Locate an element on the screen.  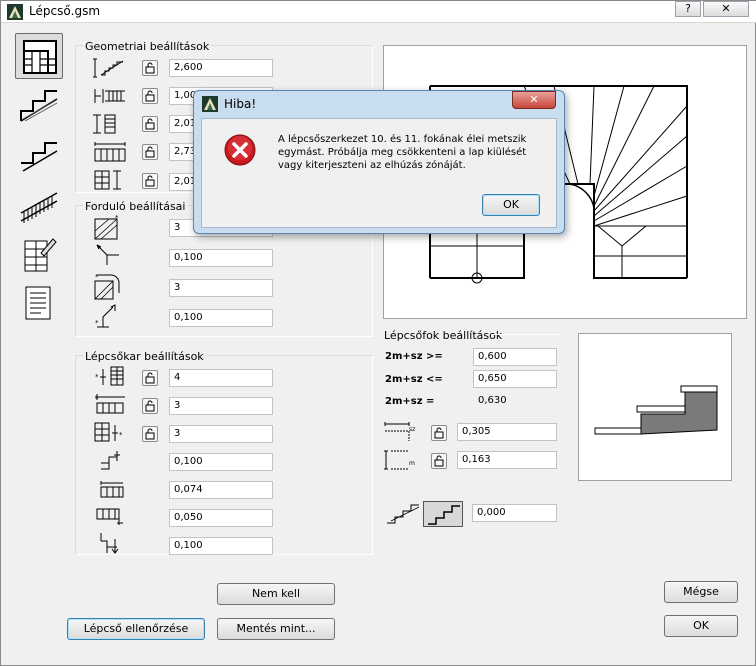
steps-header-separator is located at coordinates (526, 334).